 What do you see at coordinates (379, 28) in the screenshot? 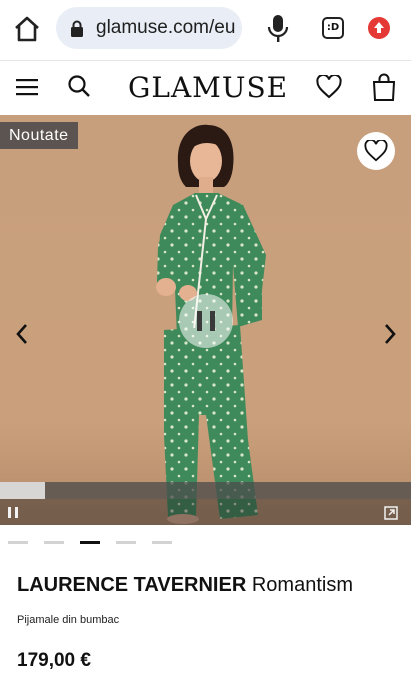
I see `update-icon` at bounding box center [379, 28].